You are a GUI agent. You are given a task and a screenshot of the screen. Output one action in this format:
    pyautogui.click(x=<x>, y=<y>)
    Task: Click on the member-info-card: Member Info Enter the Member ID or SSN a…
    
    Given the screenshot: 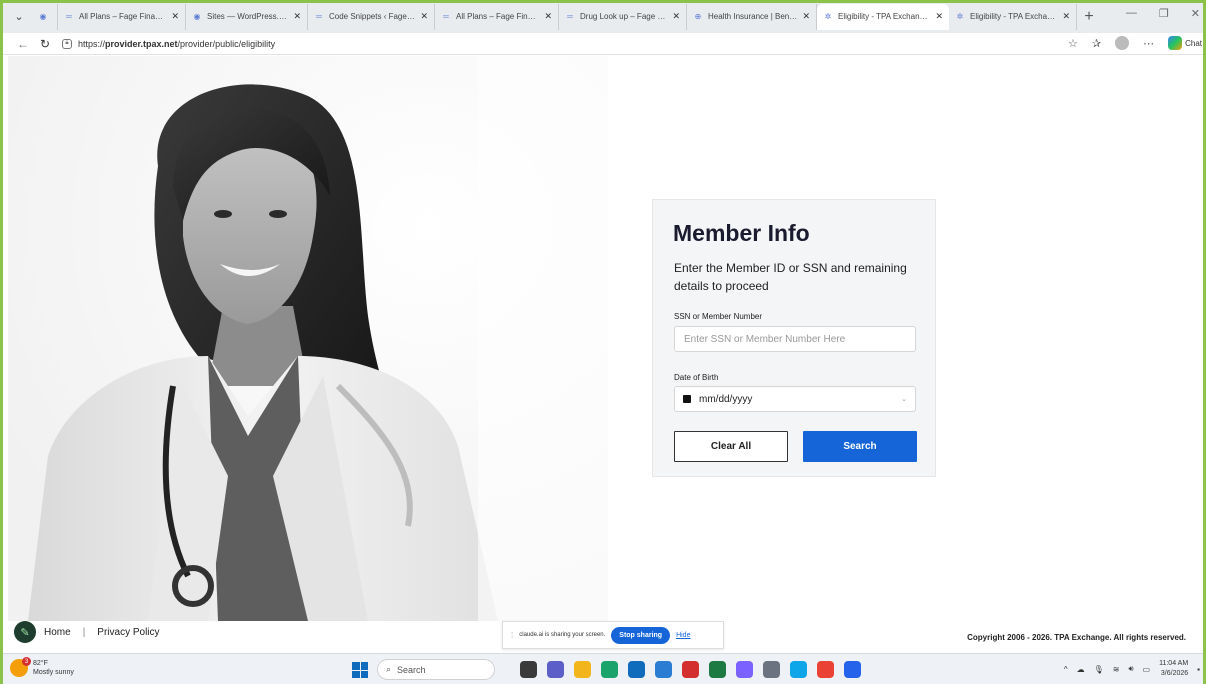 What is the action you would take?
    pyautogui.click(x=794, y=338)
    